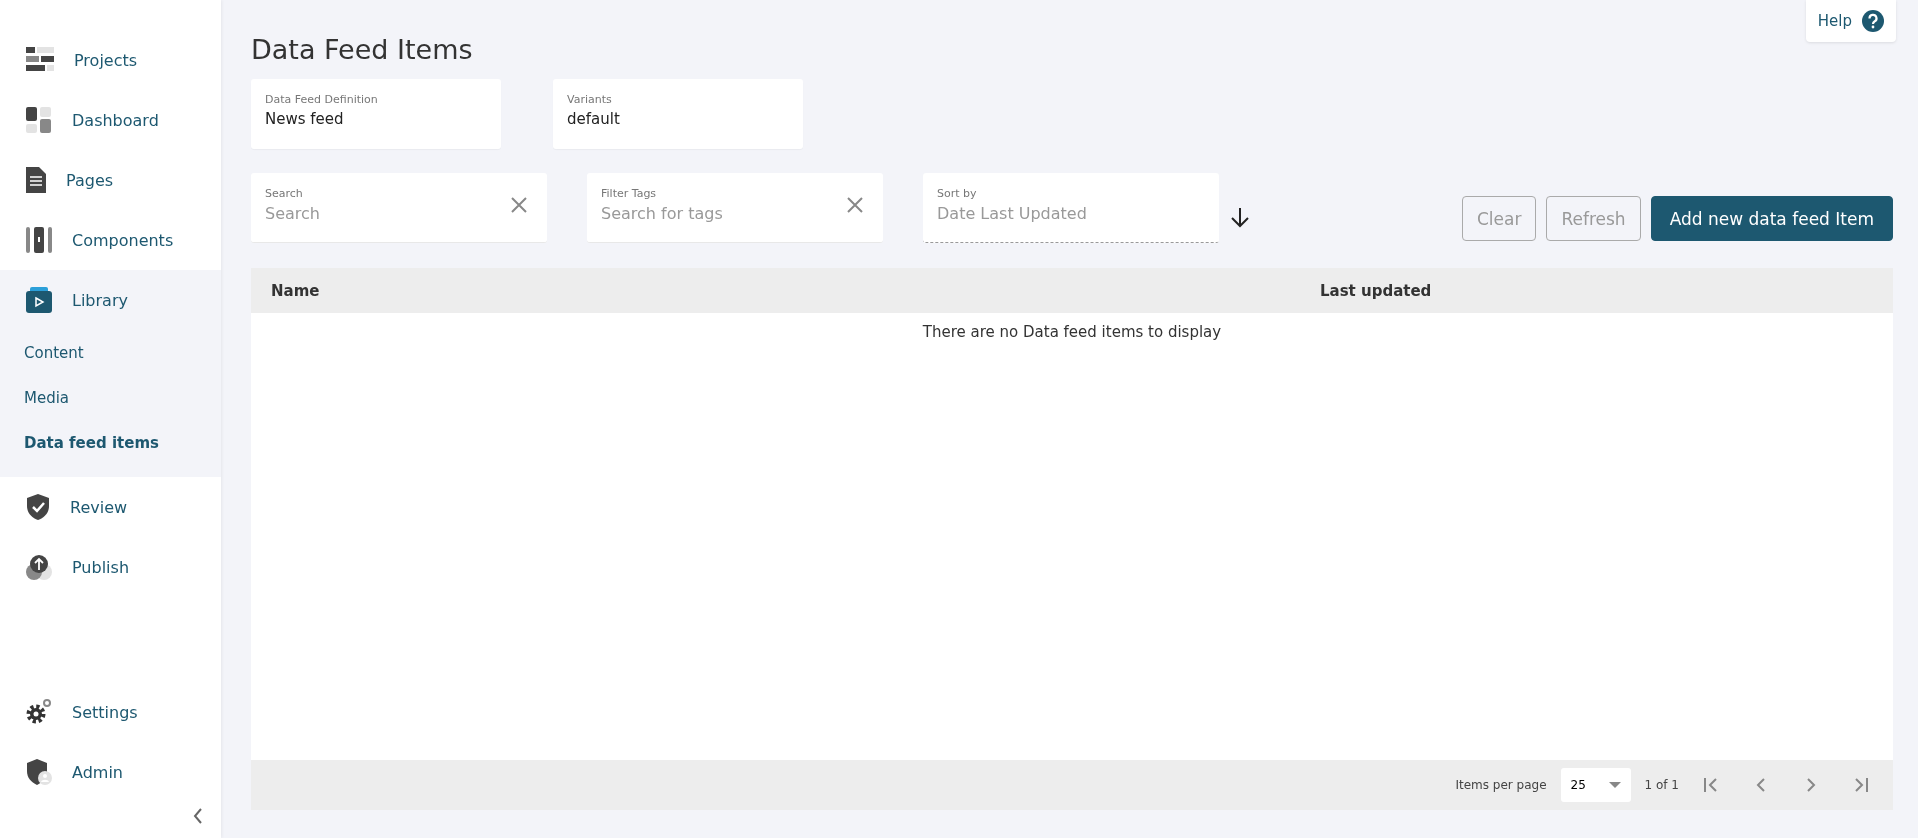 This screenshot has height=838, width=1918. What do you see at coordinates (362, 49) in the screenshot?
I see `page-title: Data Feed Items` at bounding box center [362, 49].